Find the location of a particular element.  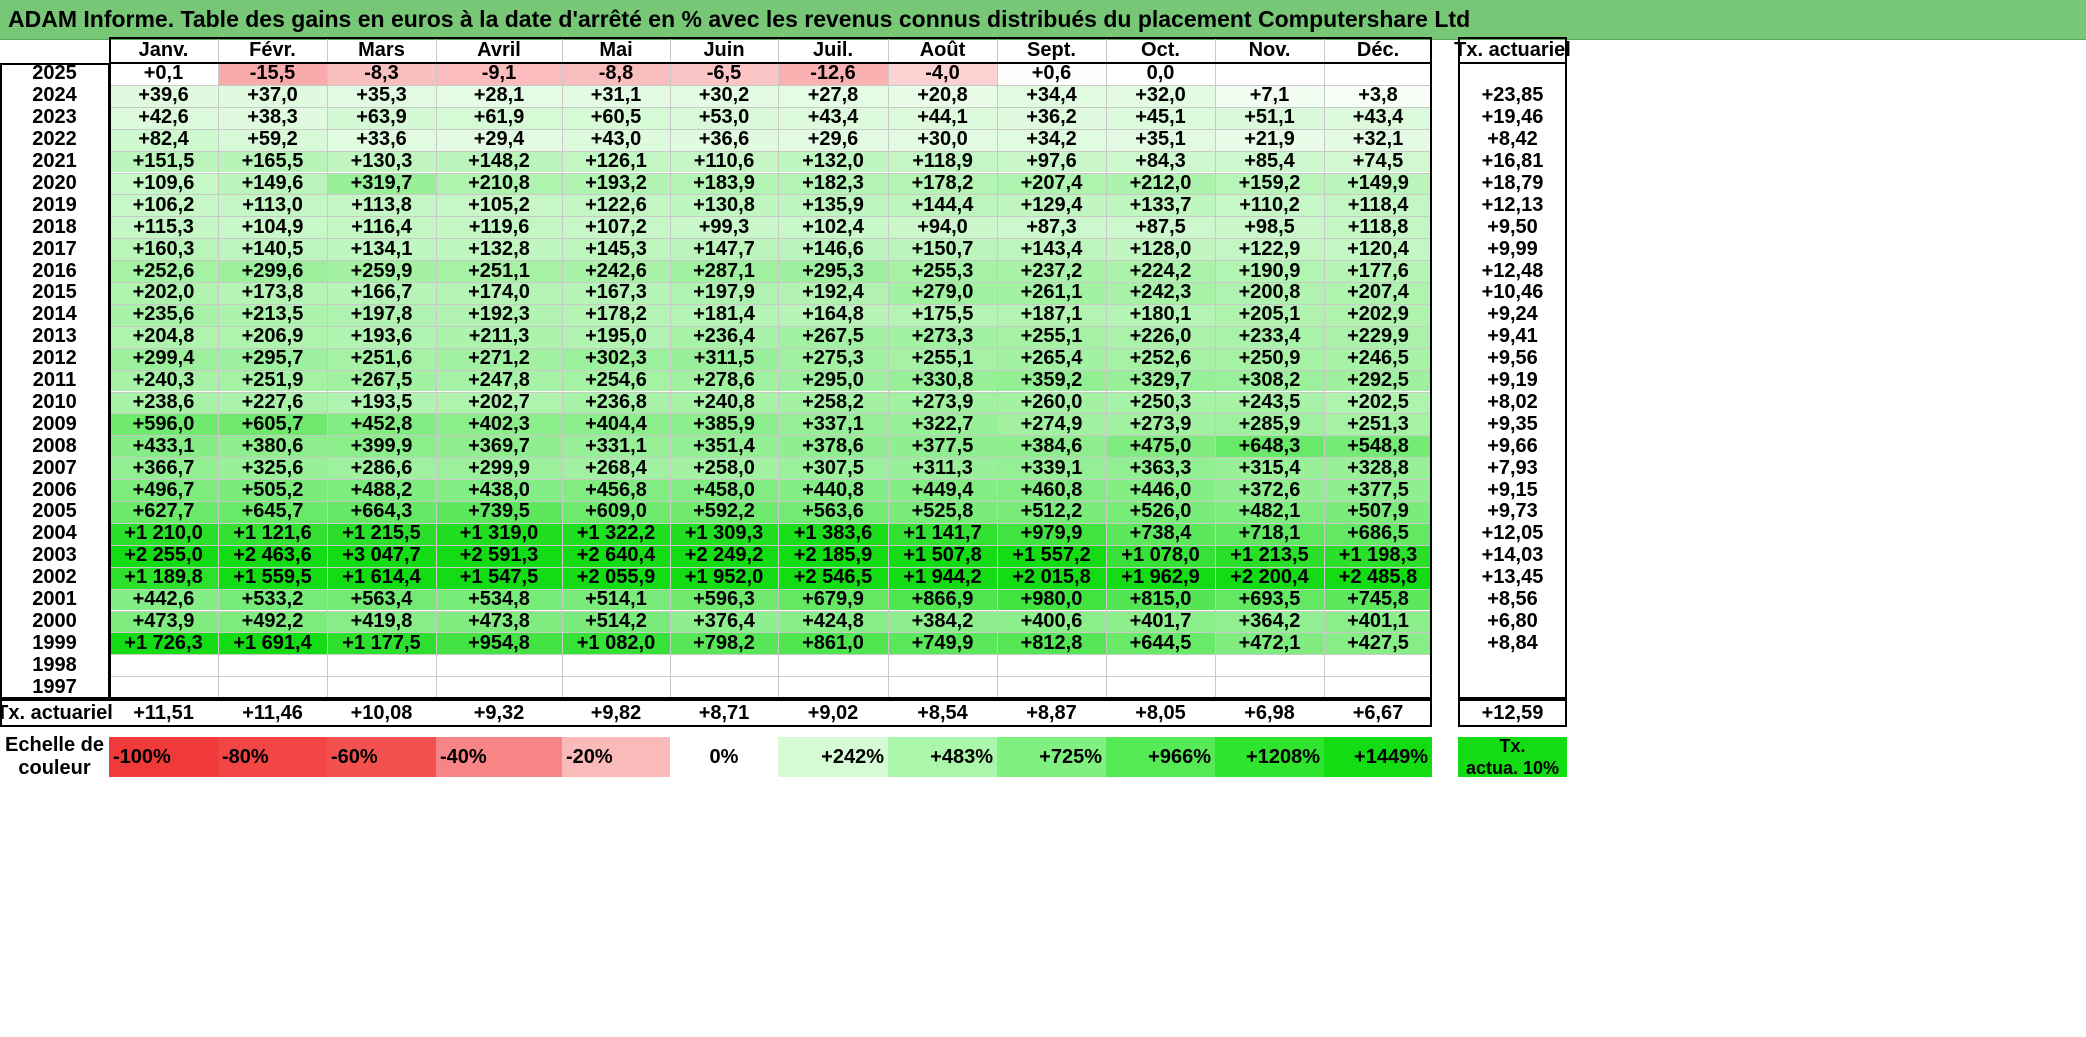

legend-swatch: -100% is located at coordinates (163, 757).